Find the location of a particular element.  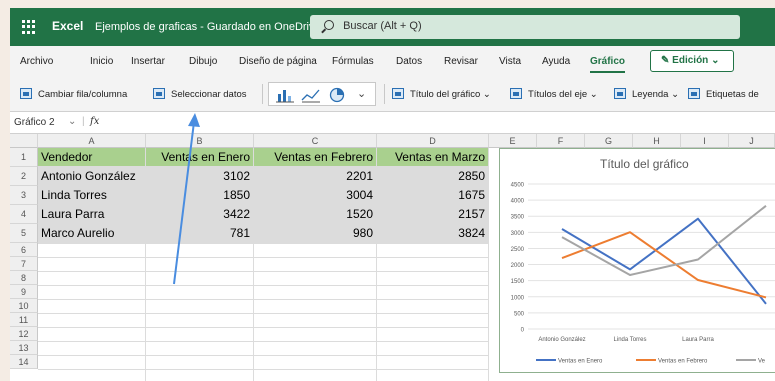

column-header: J is located at coordinates (752, 141).